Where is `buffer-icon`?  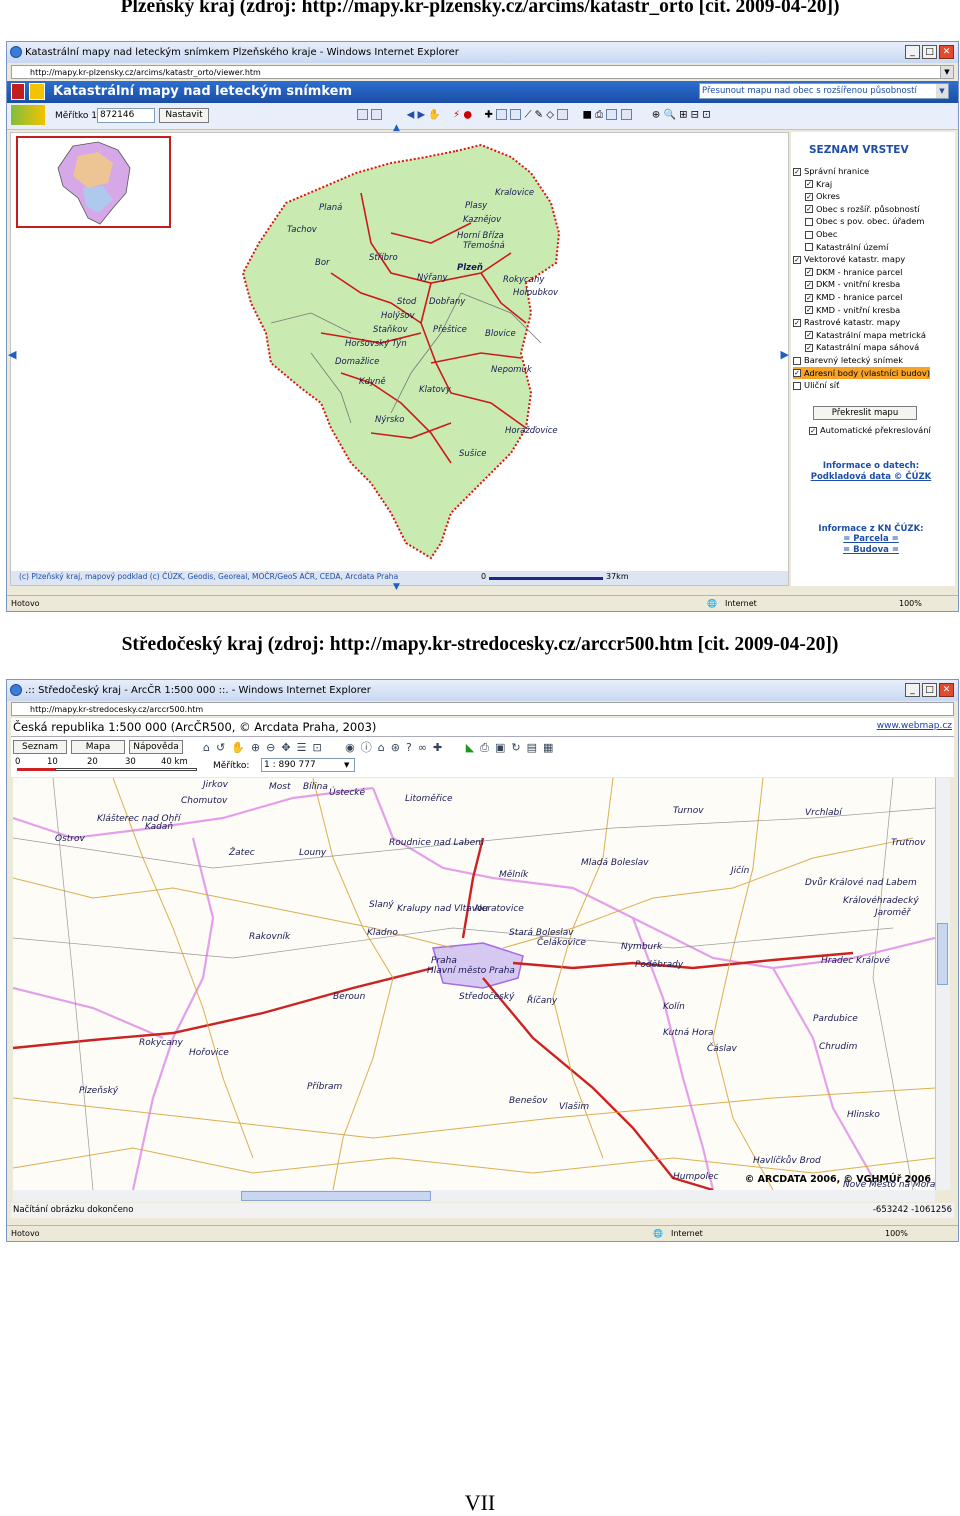 buffer-icon is located at coordinates (563, 114).